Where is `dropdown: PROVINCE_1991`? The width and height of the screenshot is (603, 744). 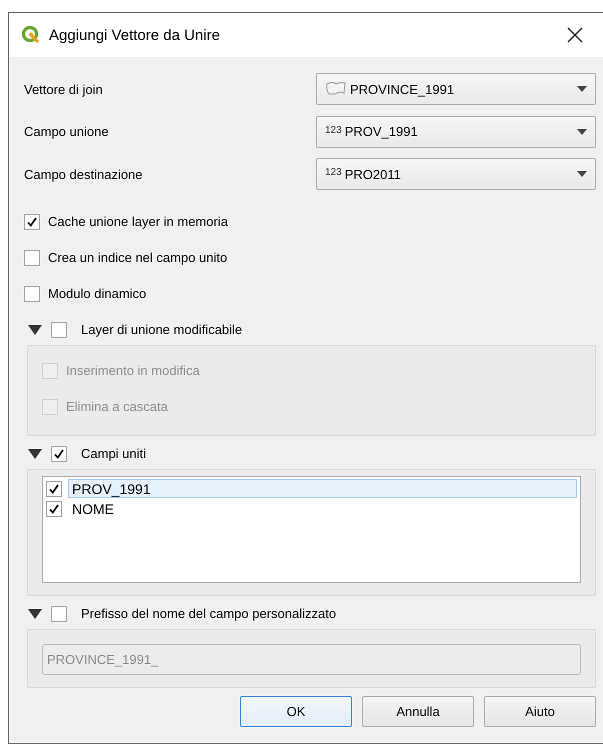 dropdown: PROVINCE_1991 is located at coordinates (456, 89).